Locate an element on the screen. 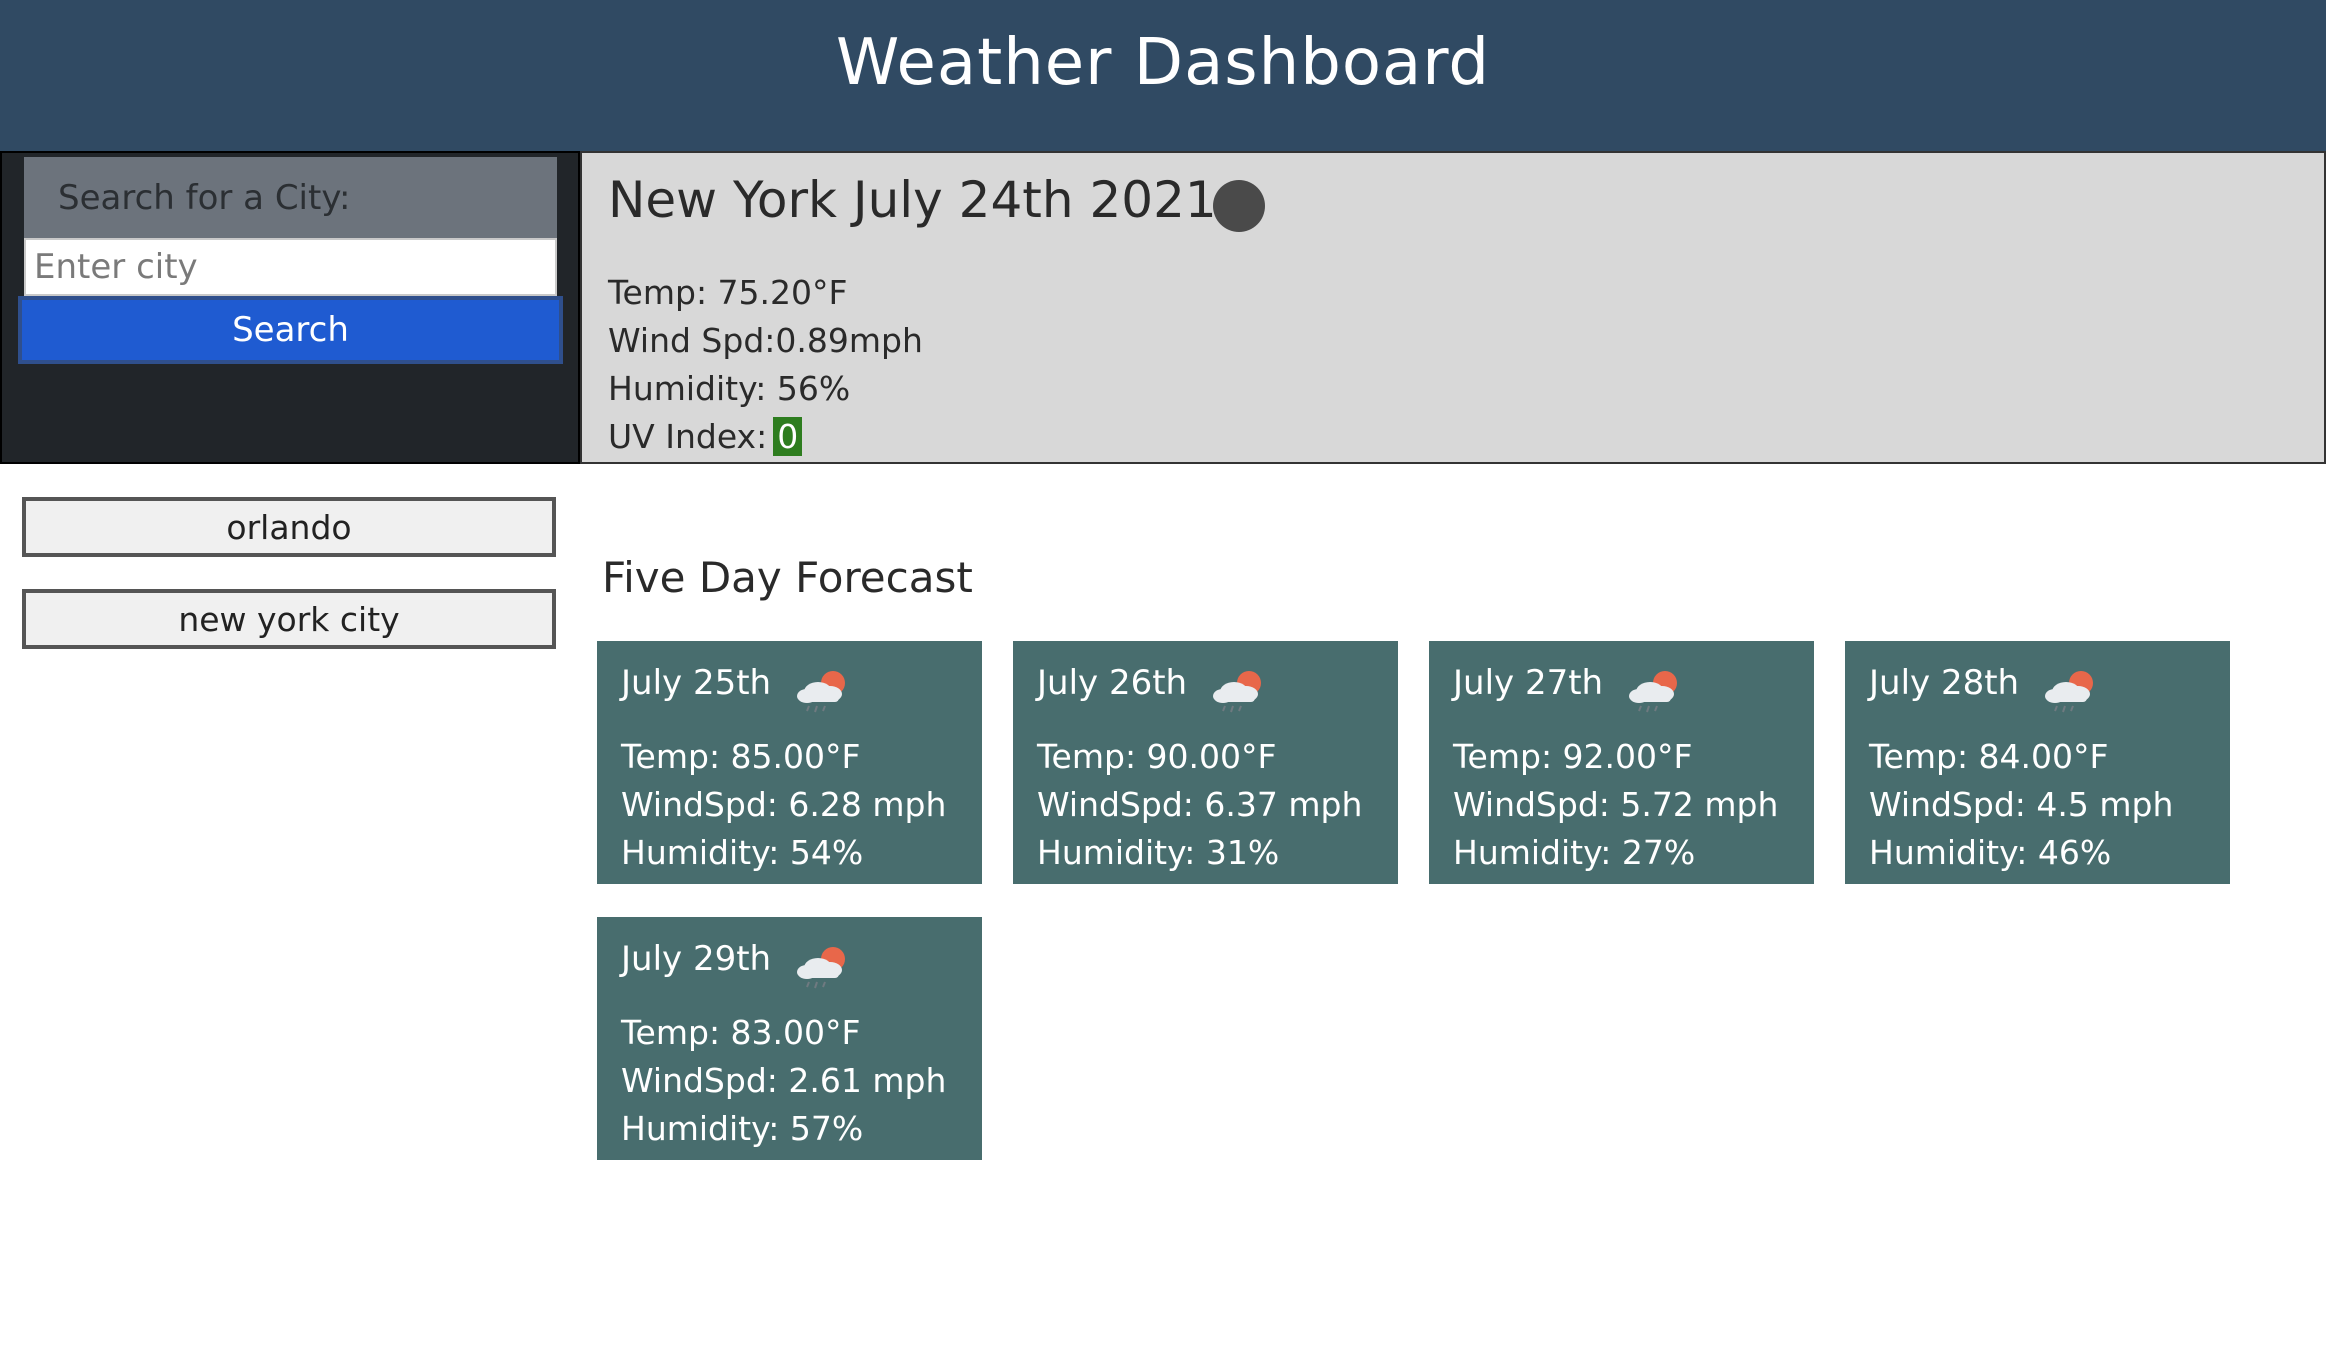 This screenshot has height=1366, width=2326. history-city-button: new york city is located at coordinates (289, 619).